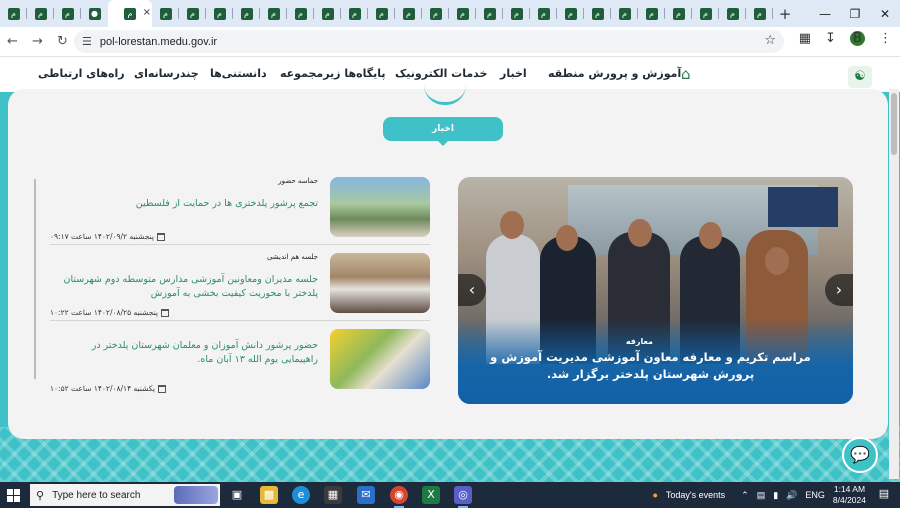  What do you see at coordinates (130, 13) in the screenshot?
I see `browser-tab-active: م ×` at bounding box center [130, 13].